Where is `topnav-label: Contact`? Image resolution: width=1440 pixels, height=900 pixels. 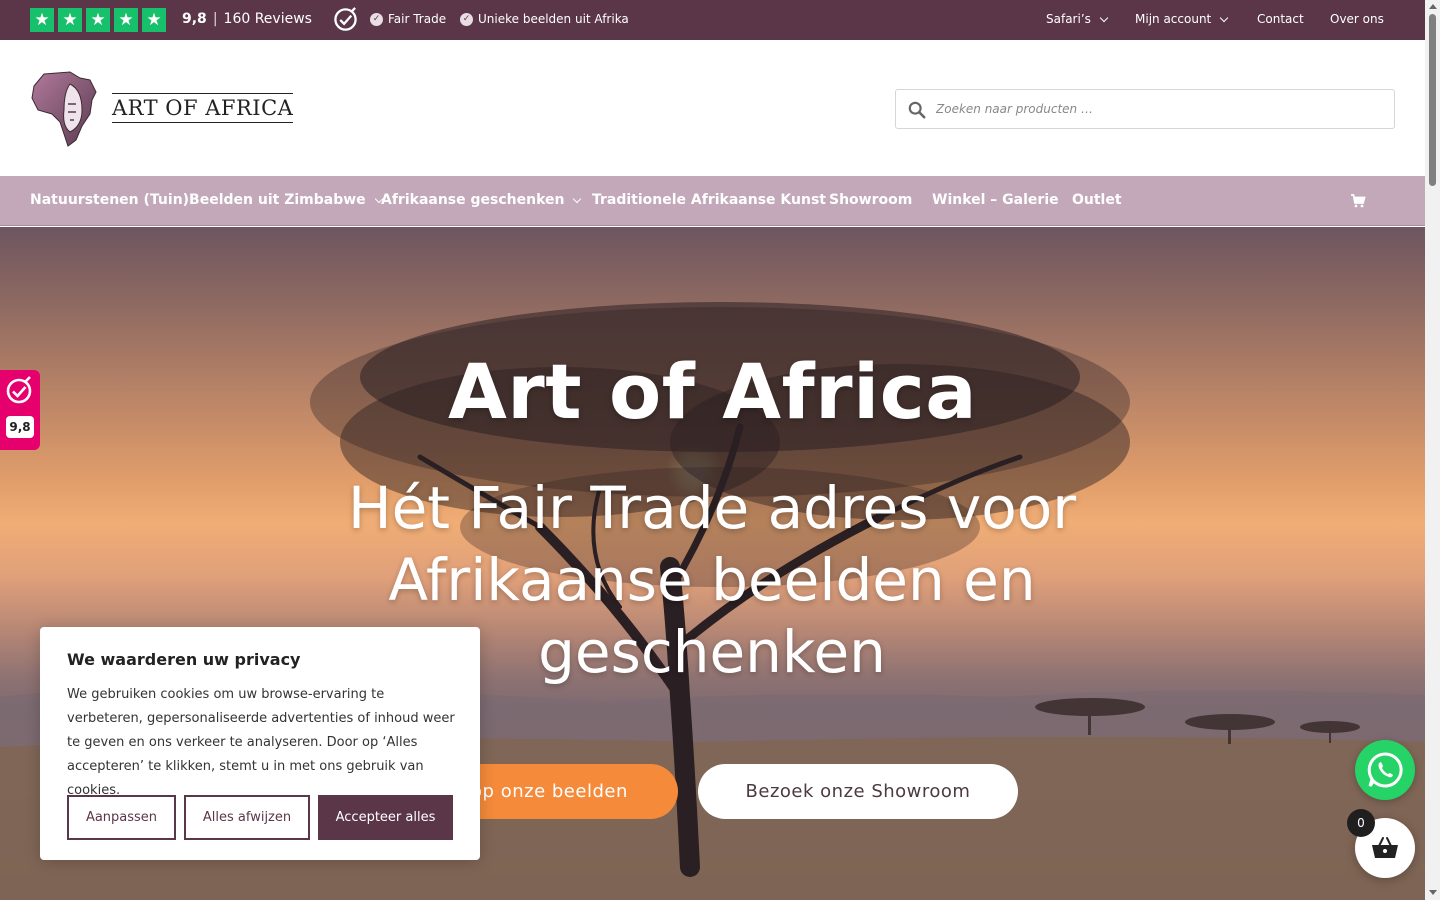 topnav-label: Contact is located at coordinates (1280, 19).